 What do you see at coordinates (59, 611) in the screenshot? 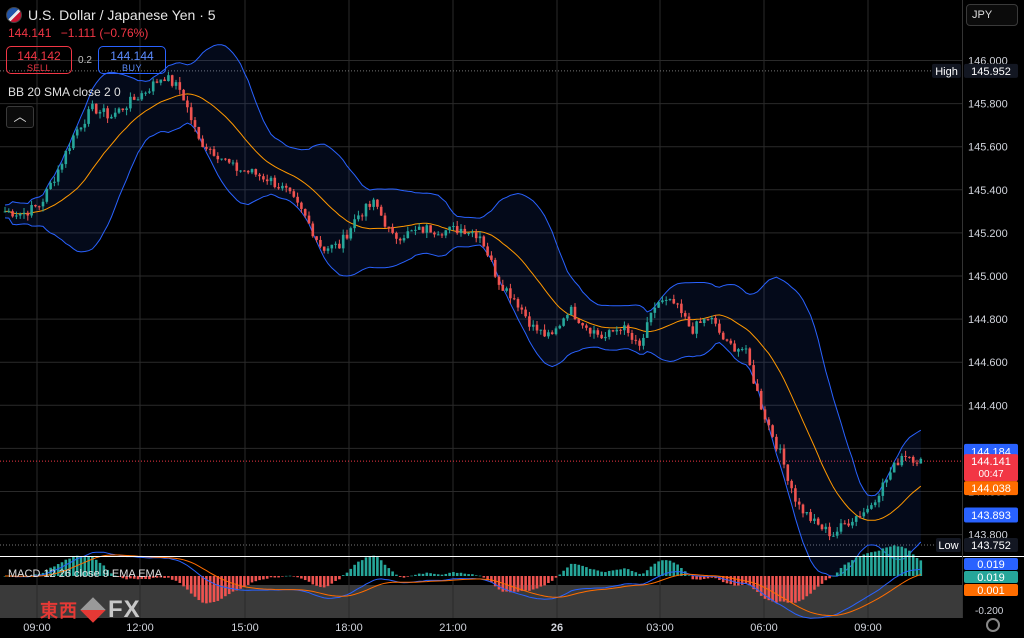
I see `logo-cn-text: 東西` at bounding box center [59, 611].